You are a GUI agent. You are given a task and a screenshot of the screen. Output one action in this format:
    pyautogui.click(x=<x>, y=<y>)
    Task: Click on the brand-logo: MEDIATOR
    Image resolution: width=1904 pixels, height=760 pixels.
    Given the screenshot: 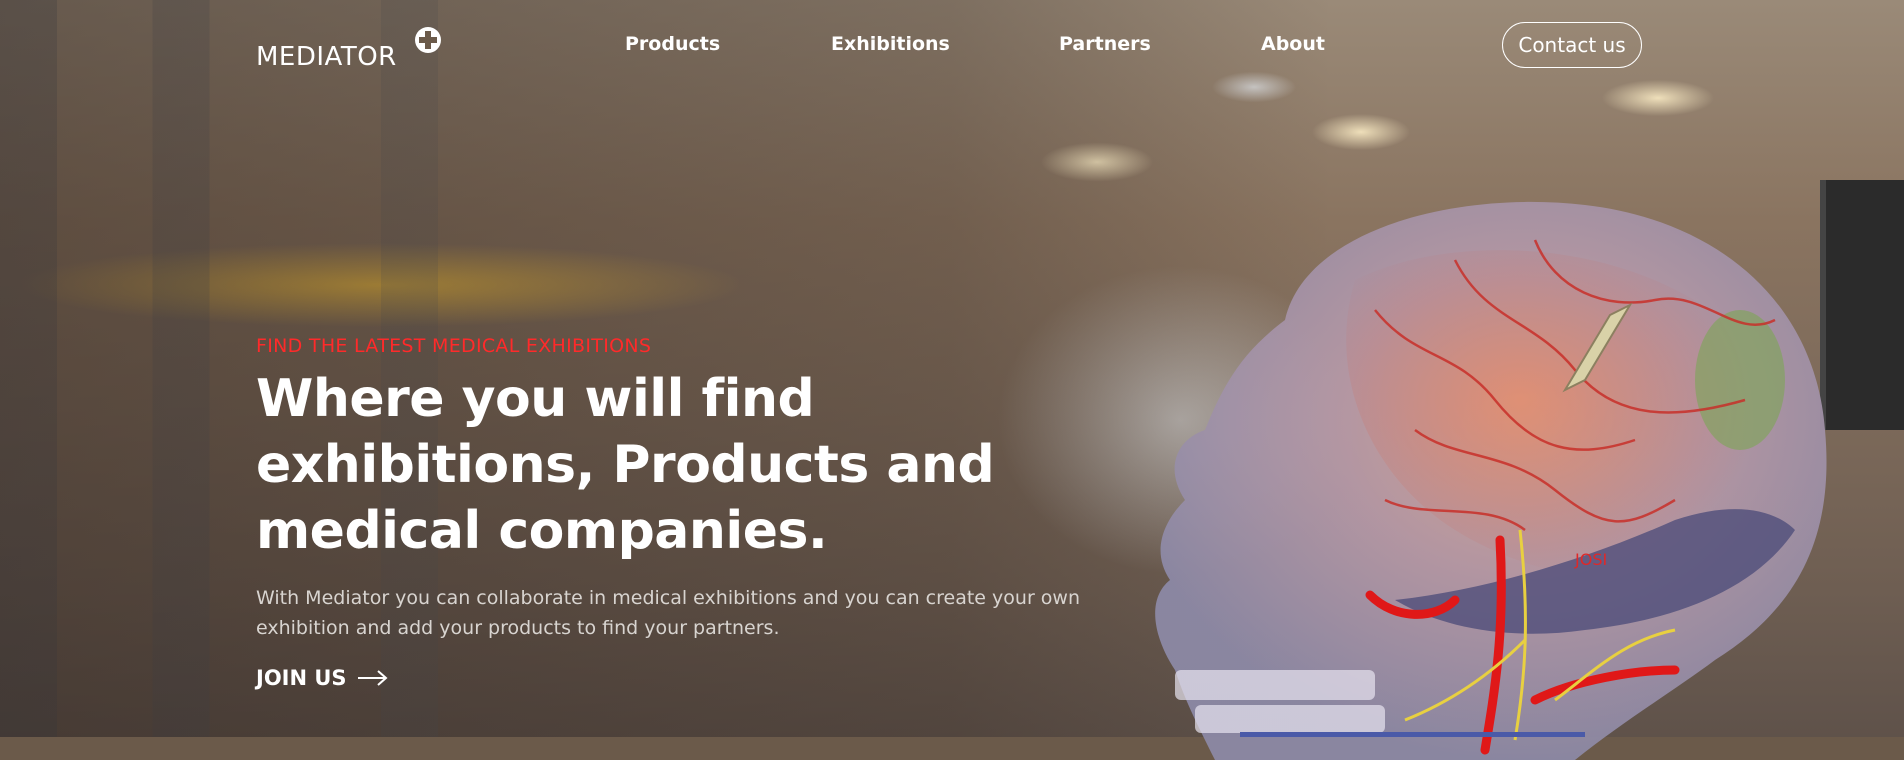 What is the action you would take?
    pyautogui.click(x=348, y=49)
    